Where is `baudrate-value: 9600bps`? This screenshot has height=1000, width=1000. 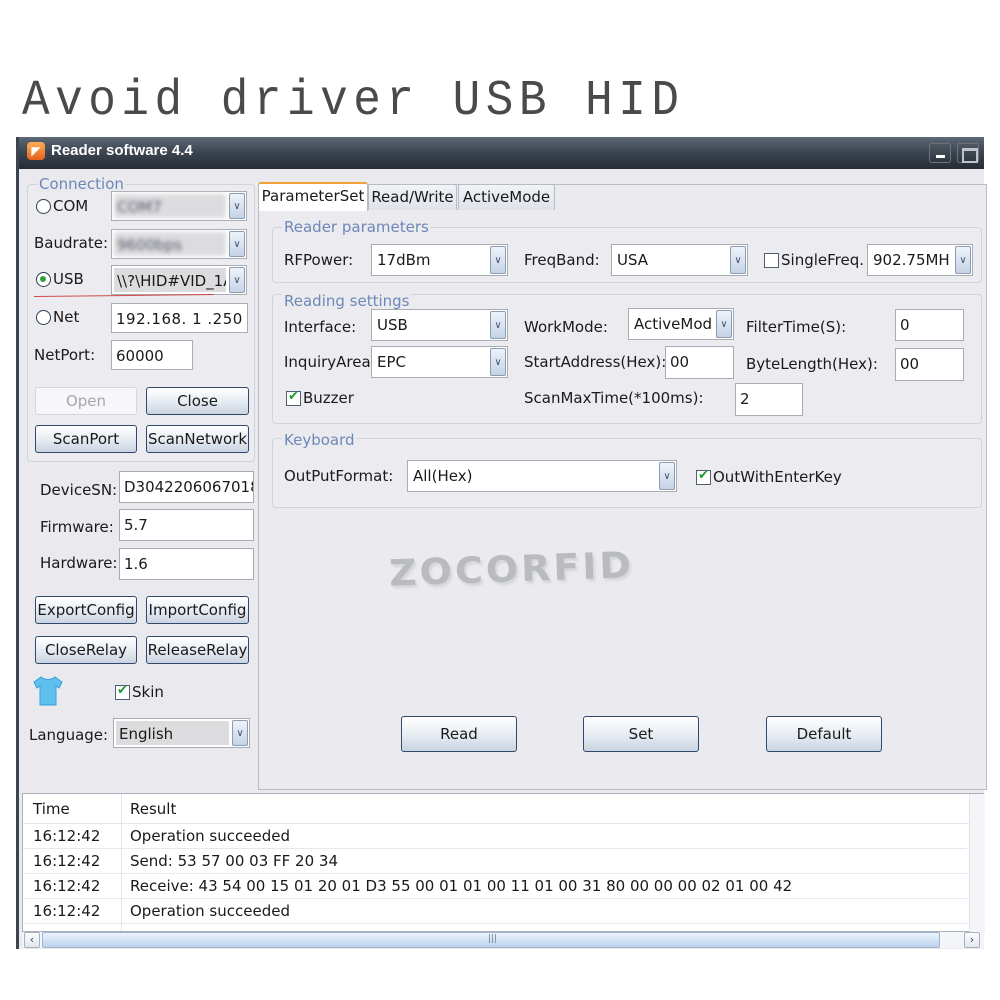 baudrate-value: 9600bps is located at coordinates (170, 244).